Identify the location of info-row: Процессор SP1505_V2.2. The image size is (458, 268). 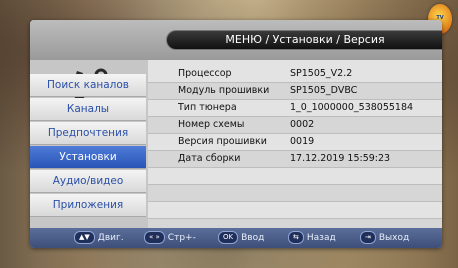
(295, 74).